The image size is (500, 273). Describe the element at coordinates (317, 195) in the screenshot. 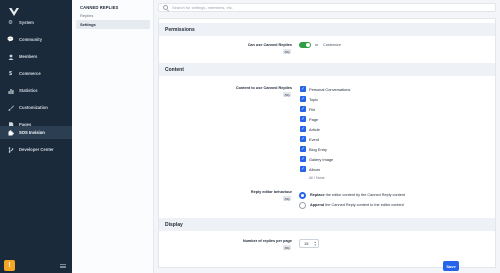

I see `replace-word: Replace` at that location.